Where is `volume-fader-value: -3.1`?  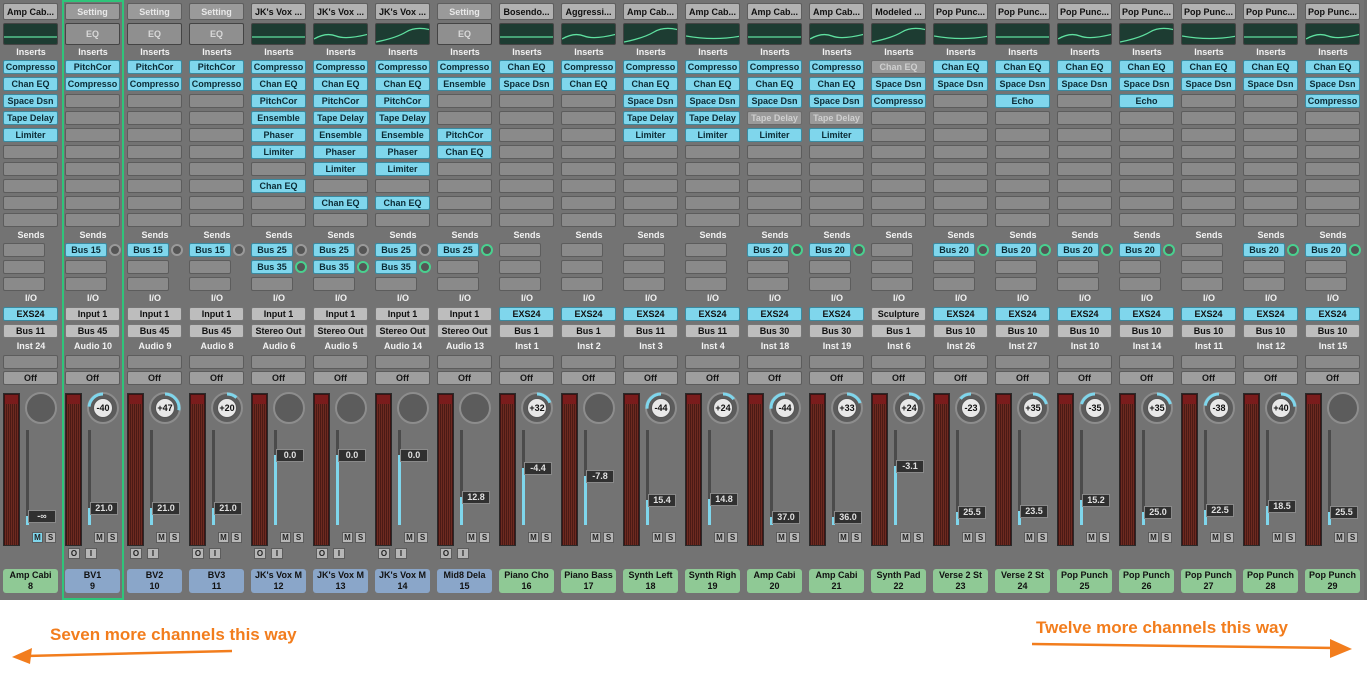 volume-fader-value: -3.1 is located at coordinates (910, 467).